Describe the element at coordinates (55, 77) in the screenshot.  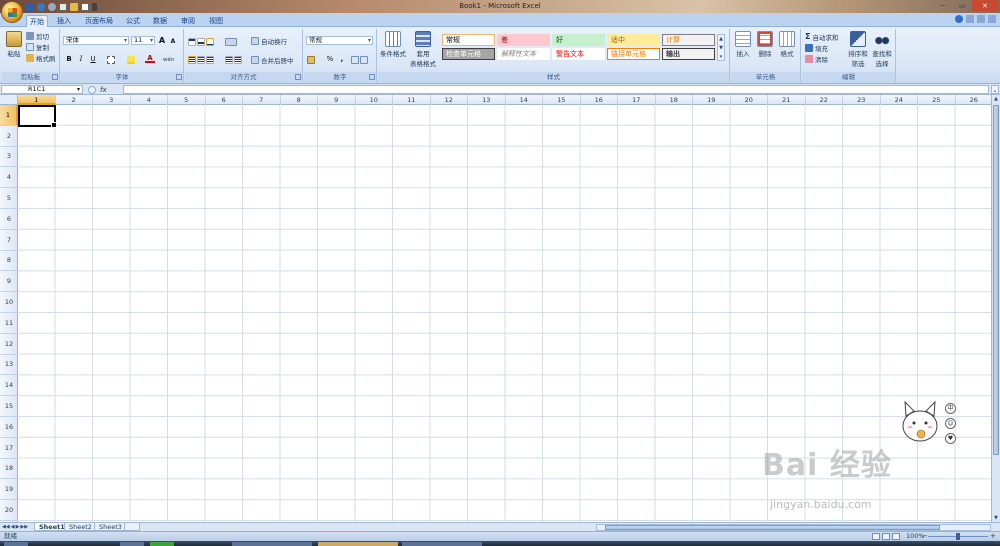
I see `clipboard-launcher-icon` at that location.